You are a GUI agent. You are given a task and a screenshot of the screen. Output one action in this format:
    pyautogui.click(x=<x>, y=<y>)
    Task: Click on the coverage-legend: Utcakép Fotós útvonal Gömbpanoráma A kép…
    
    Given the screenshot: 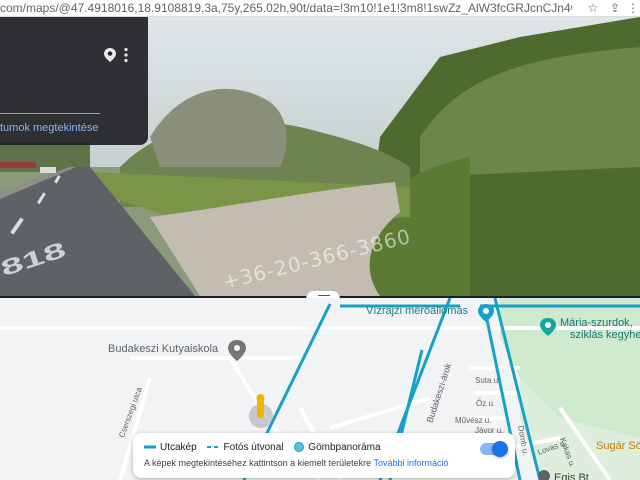 What is the action you would take?
    pyautogui.click(x=324, y=455)
    